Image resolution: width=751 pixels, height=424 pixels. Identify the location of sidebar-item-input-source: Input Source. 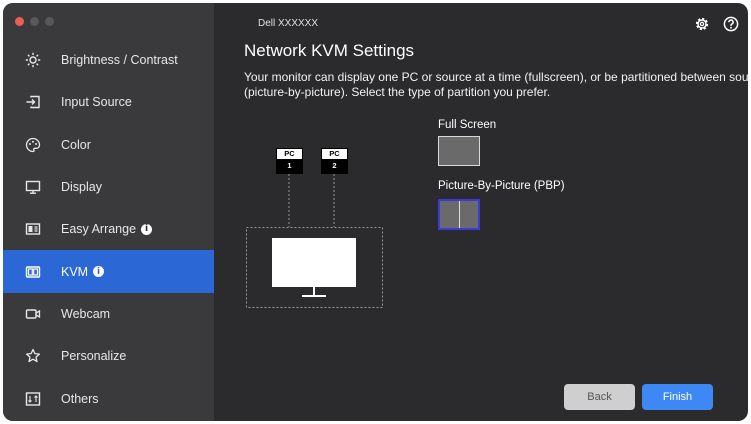
(108, 102).